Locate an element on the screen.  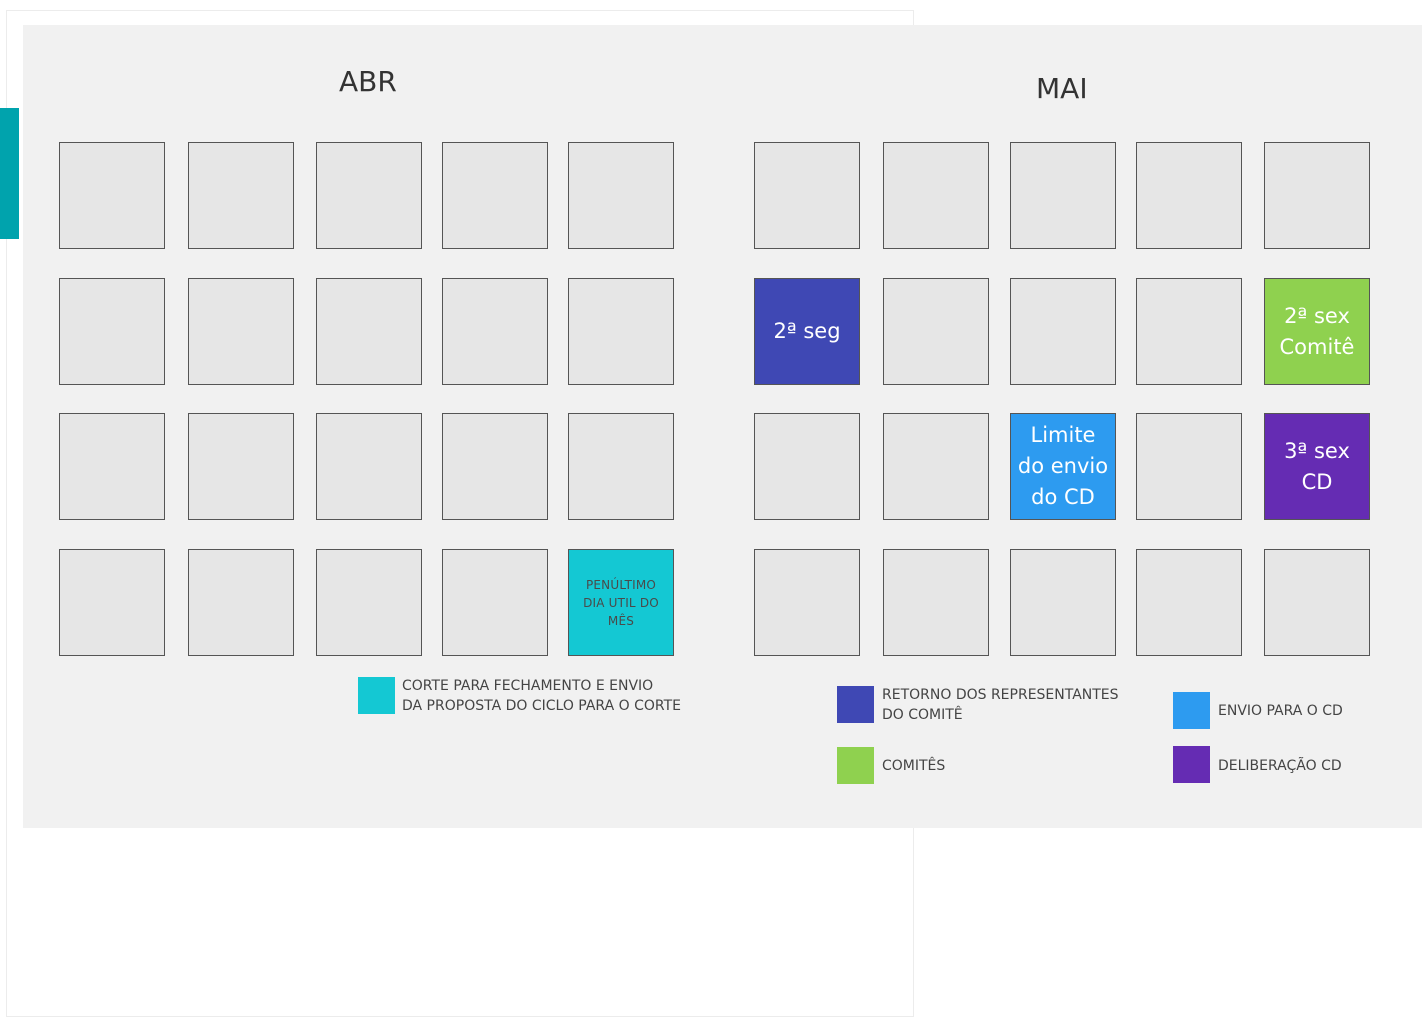
mai-day-cell-label: 2ª sex Comitê is located at coordinates (1317, 331).